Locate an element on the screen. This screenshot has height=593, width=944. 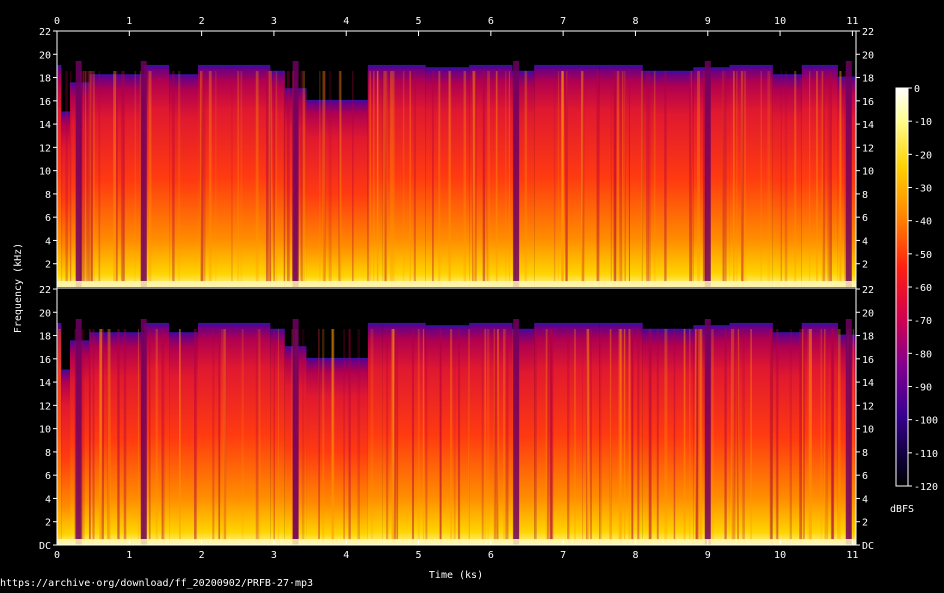
y-tick-label-left: 12 is located at coordinates (45, 406).